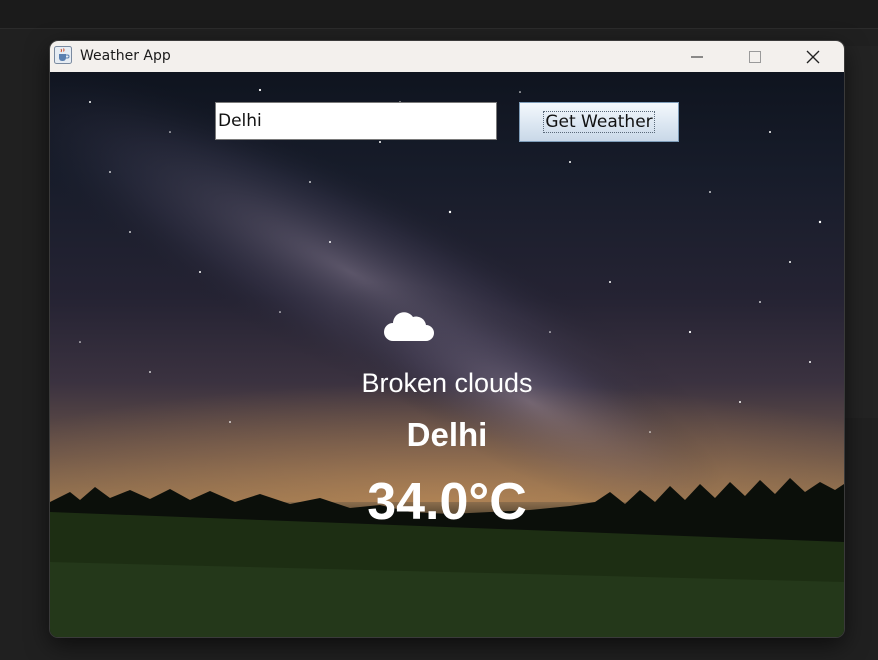 This screenshot has height=660, width=878. I want to click on maximize-button, so click(755, 56).